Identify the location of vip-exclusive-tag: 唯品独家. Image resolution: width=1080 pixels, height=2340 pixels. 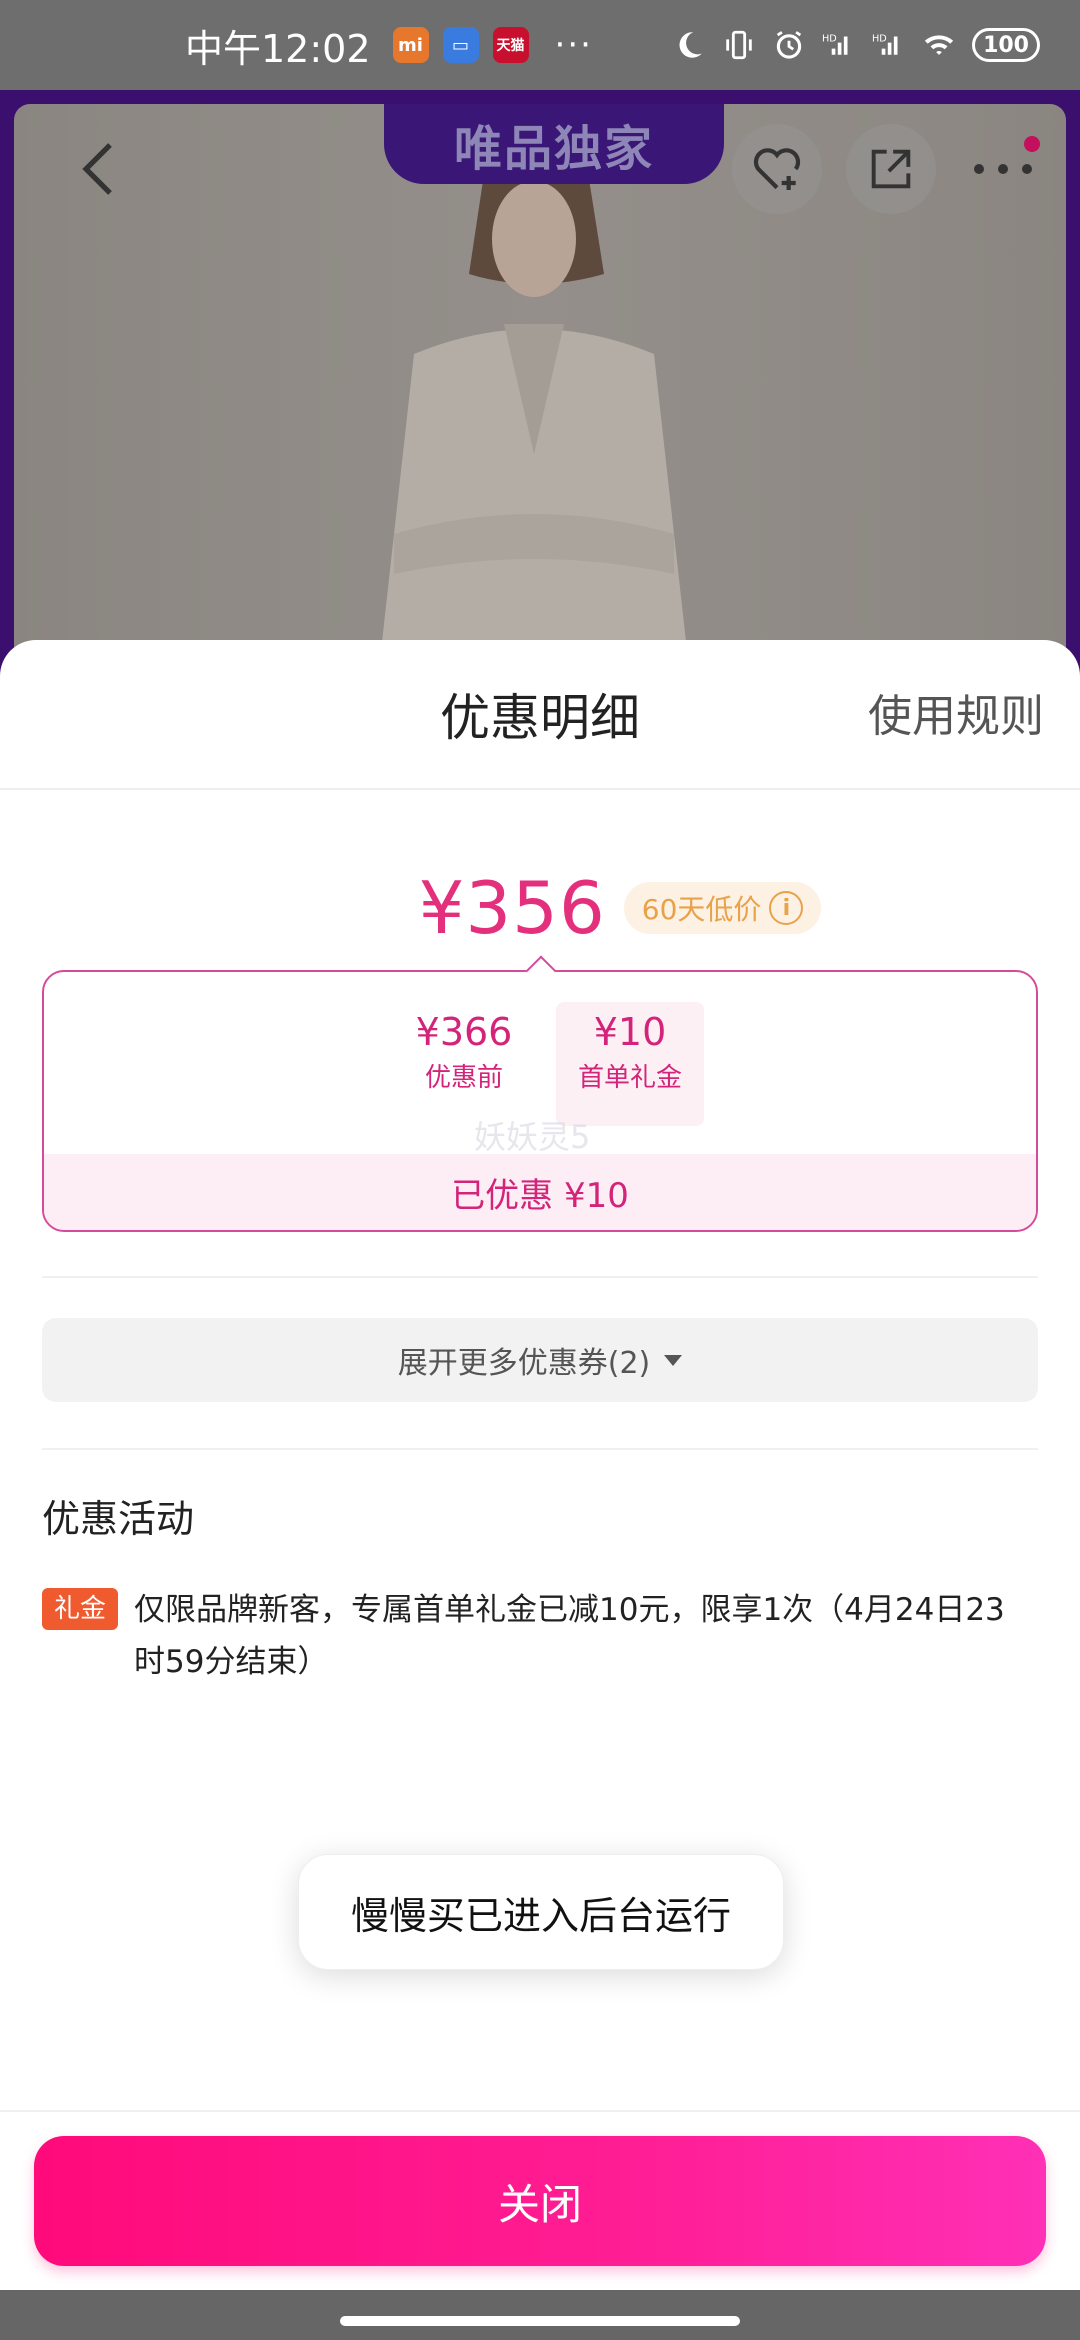
(554, 144).